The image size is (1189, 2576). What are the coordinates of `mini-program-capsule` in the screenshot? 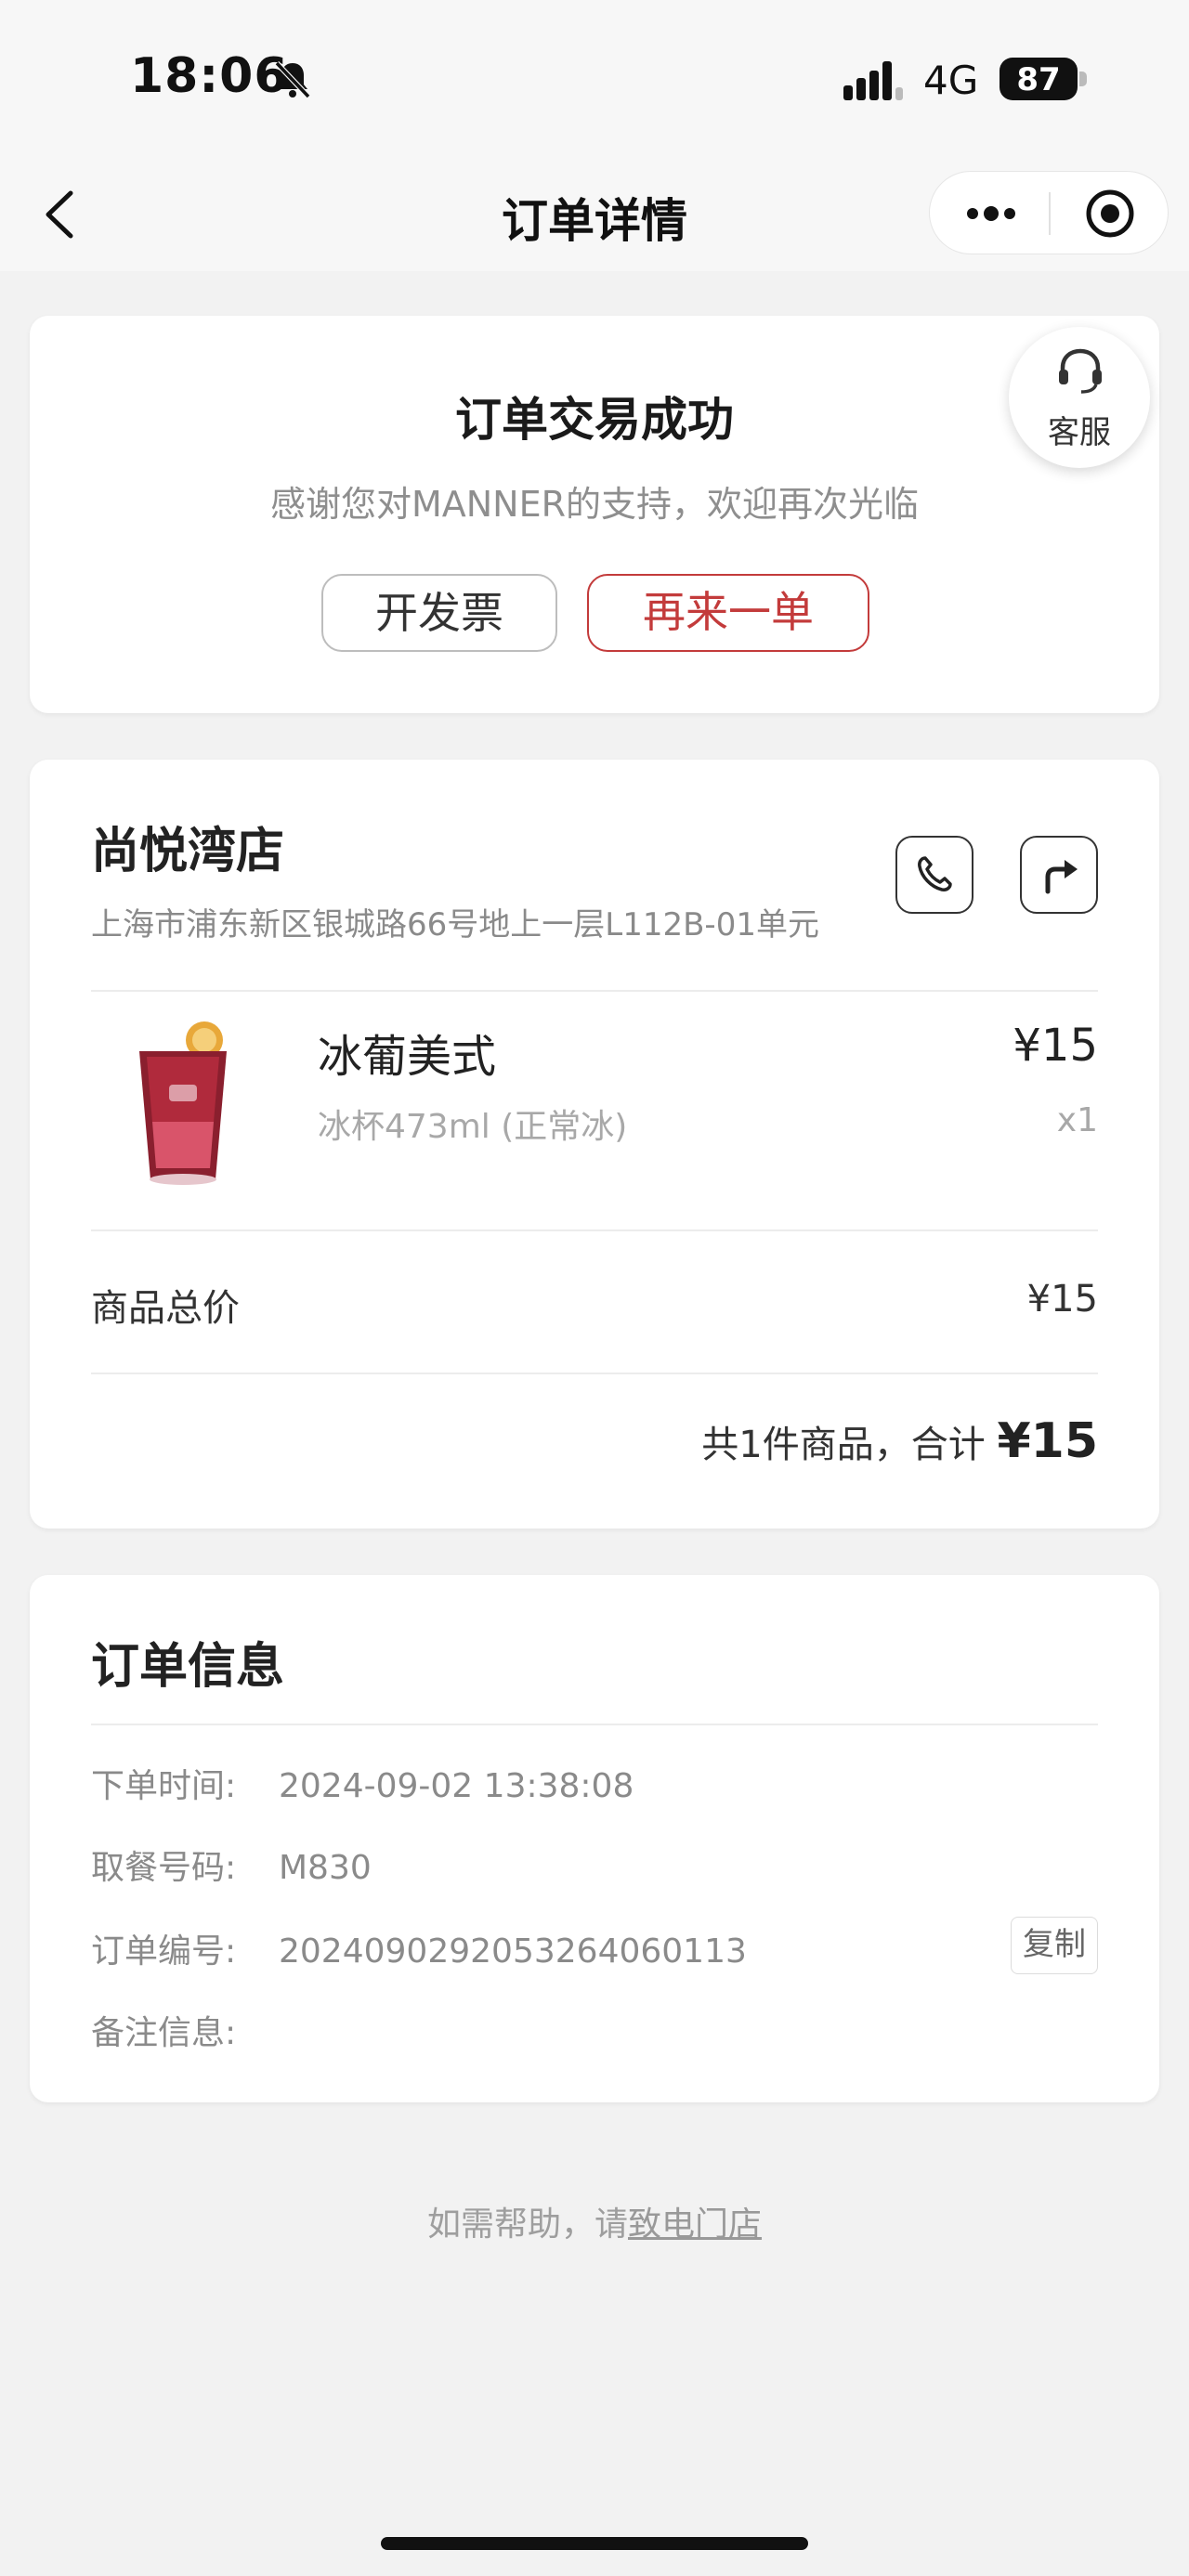 It's located at (1049, 213).